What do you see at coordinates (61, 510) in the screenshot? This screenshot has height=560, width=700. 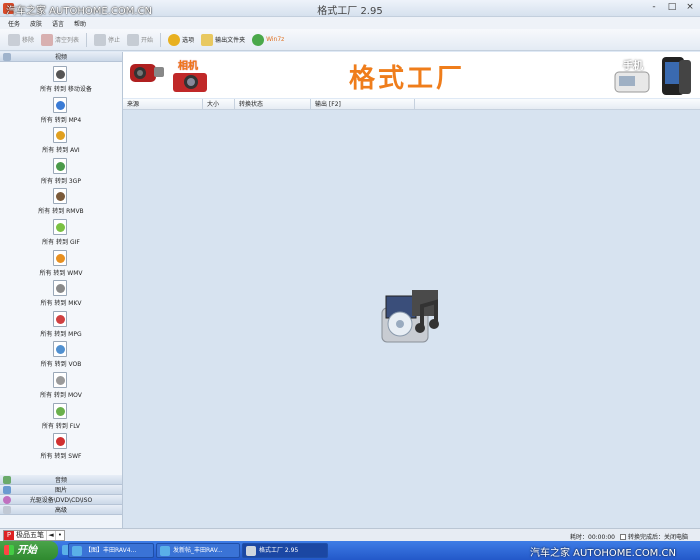 I see `category-advanced: 高级` at bounding box center [61, 510].